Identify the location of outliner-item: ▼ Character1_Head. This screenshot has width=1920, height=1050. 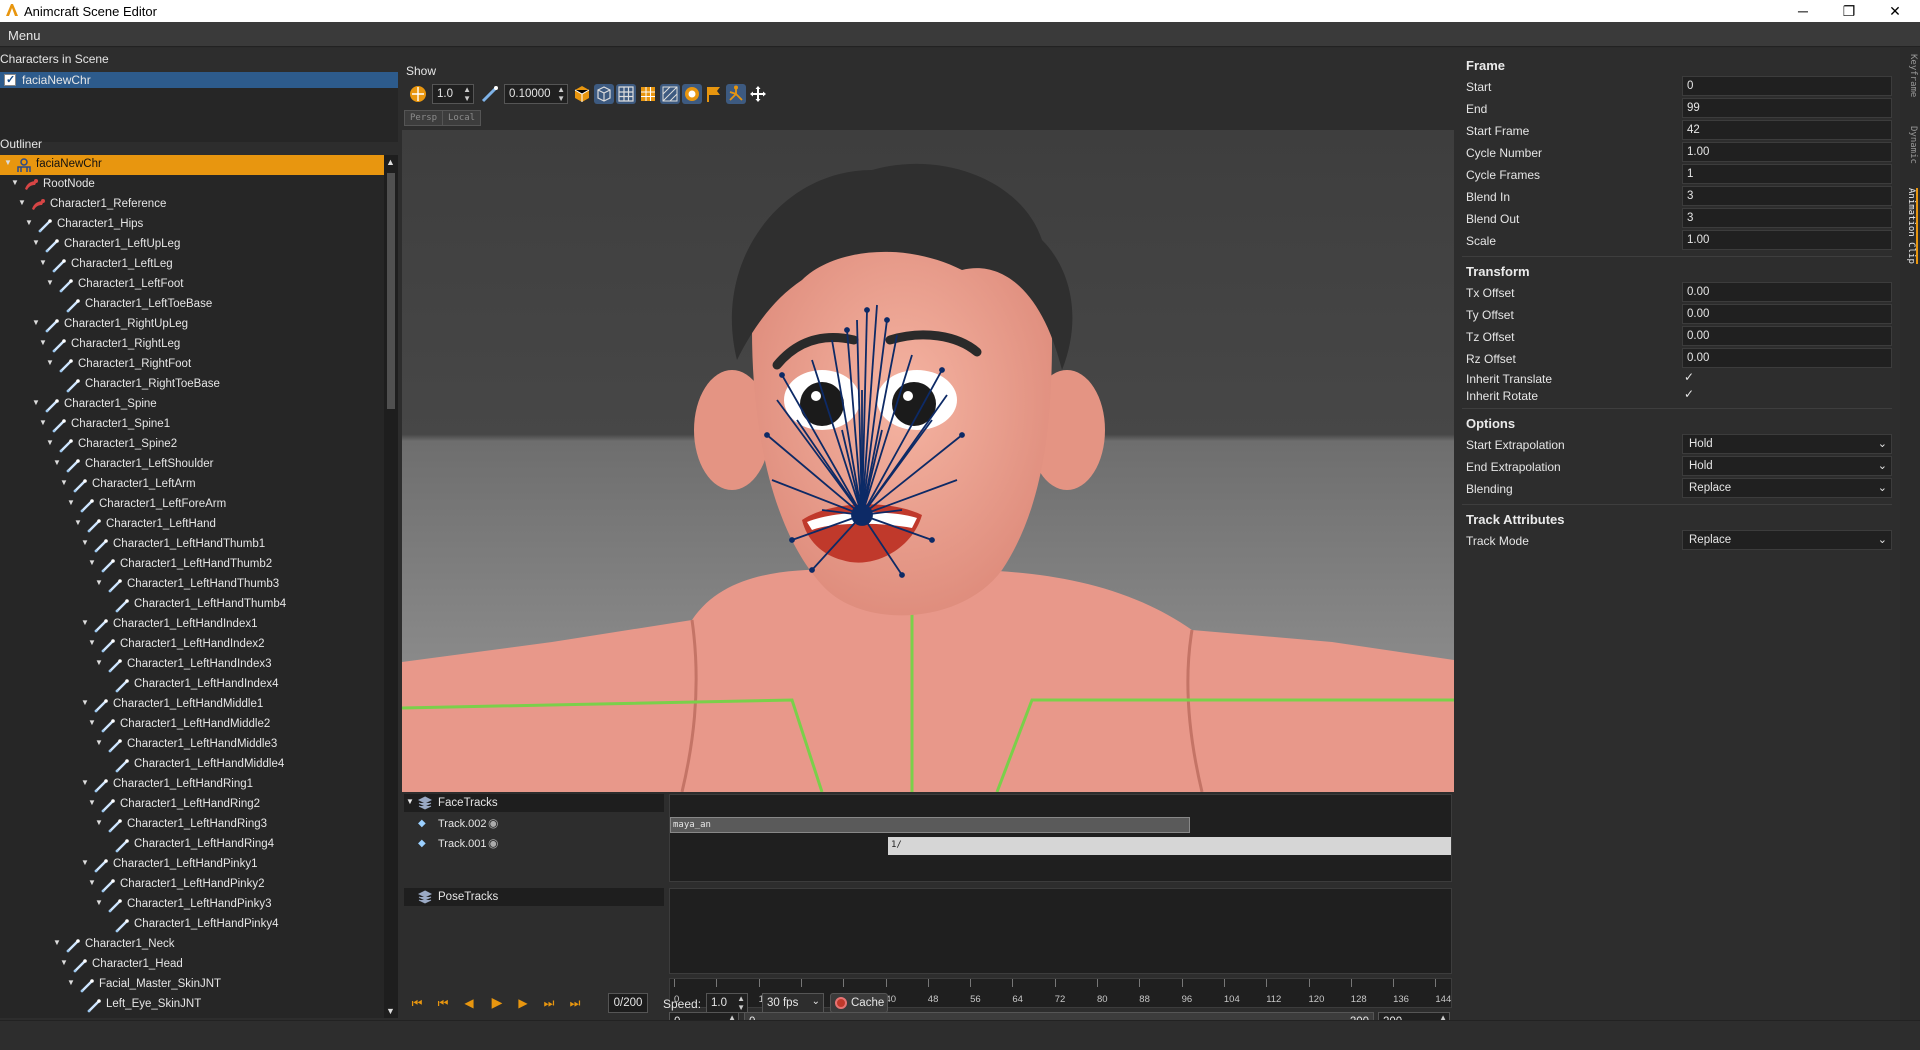
(192, 965).